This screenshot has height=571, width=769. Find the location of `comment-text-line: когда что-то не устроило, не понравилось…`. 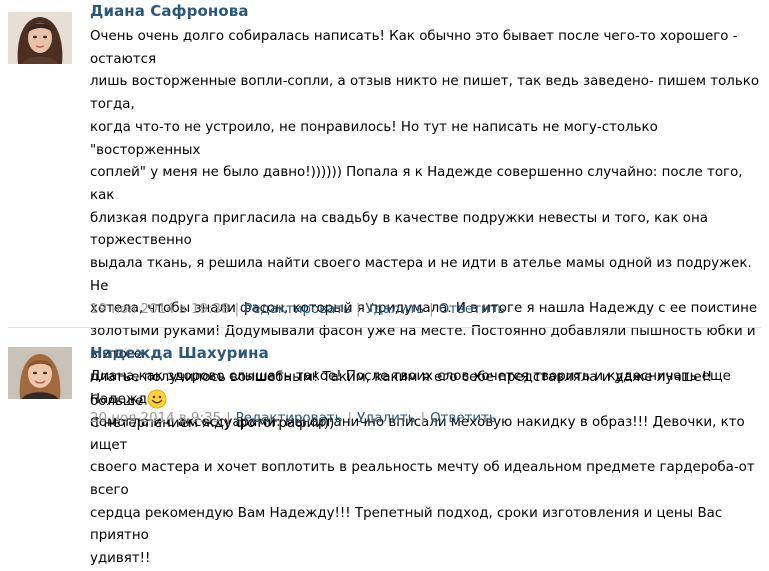

comment-text-line: когда что-то не устроило, не понравилось… is located at coordinates (374, 138).